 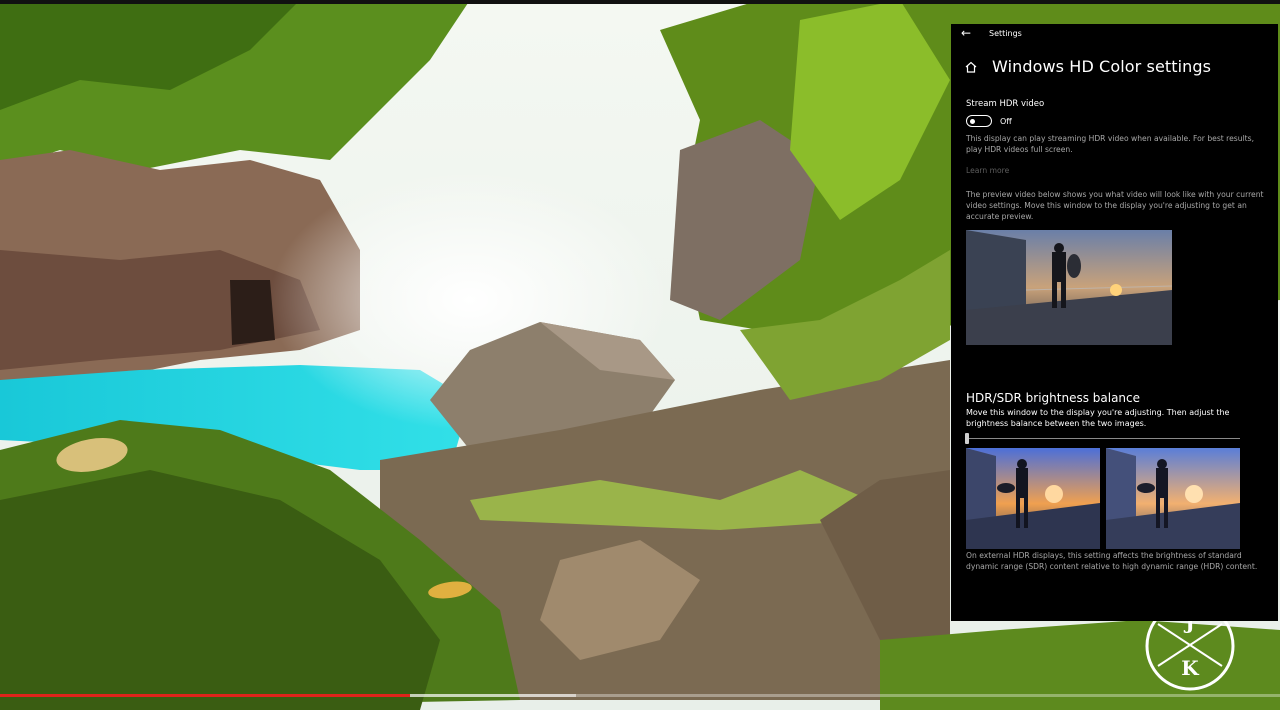 I want to click on hdr-comparison-image, so click(x=1173, y=498).